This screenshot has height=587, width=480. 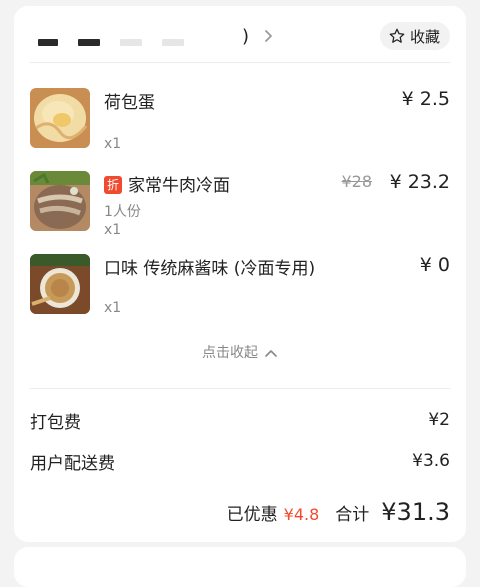 What do you see at coordinates (434, 265) in the screenshot?
I see `item-price: ¥ 0` at bounding box center [434, 265].